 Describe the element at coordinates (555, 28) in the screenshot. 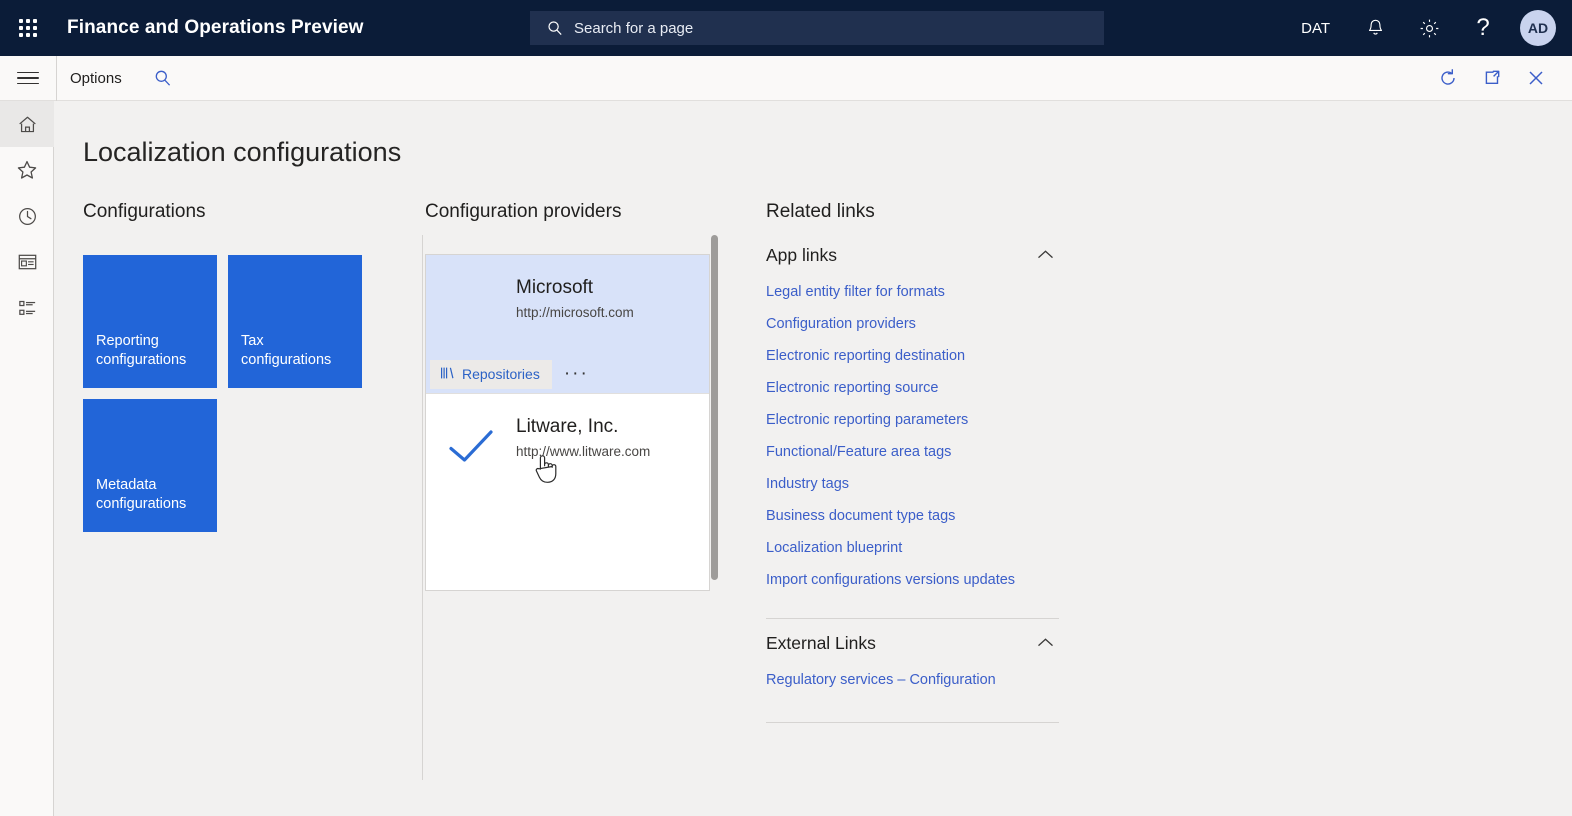

I see `search-icon` at that location.